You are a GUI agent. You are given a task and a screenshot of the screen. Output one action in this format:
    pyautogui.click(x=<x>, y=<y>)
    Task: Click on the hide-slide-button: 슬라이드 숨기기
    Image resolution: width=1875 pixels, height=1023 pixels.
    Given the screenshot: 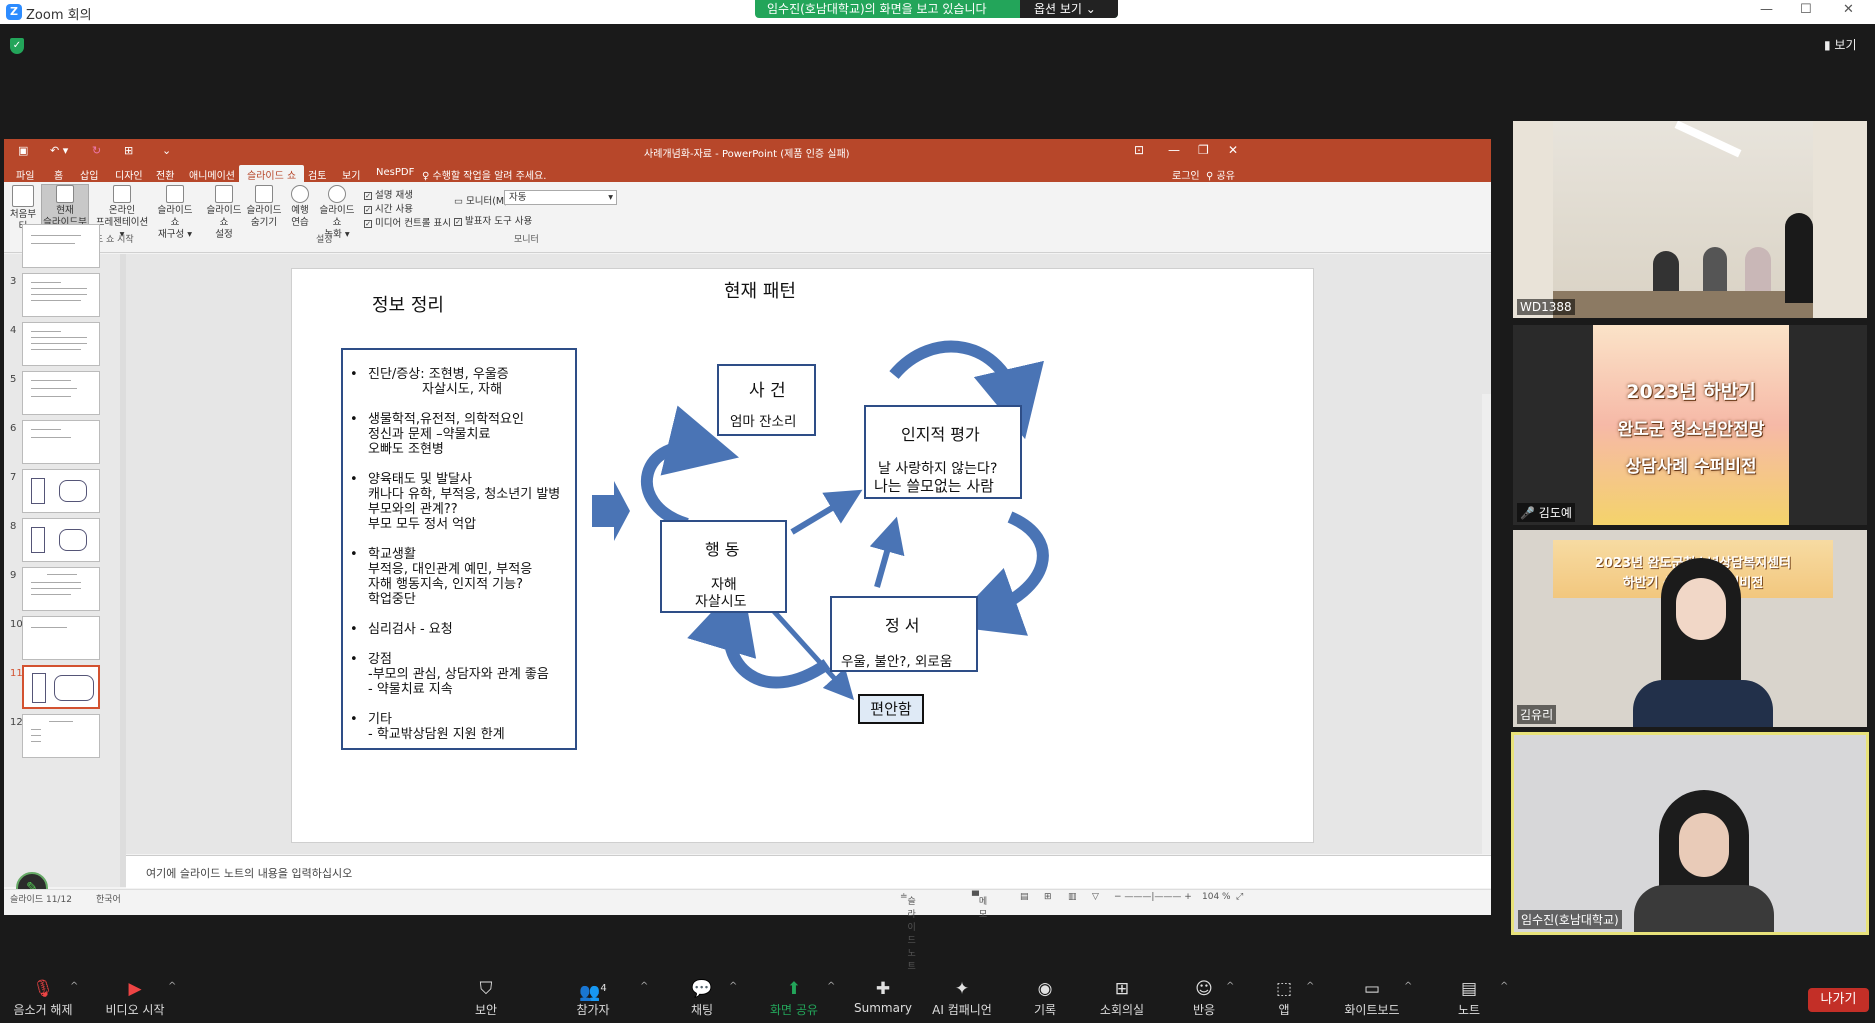 What is the action you would take?
    pyautogui.click(x=264, y=207)
    